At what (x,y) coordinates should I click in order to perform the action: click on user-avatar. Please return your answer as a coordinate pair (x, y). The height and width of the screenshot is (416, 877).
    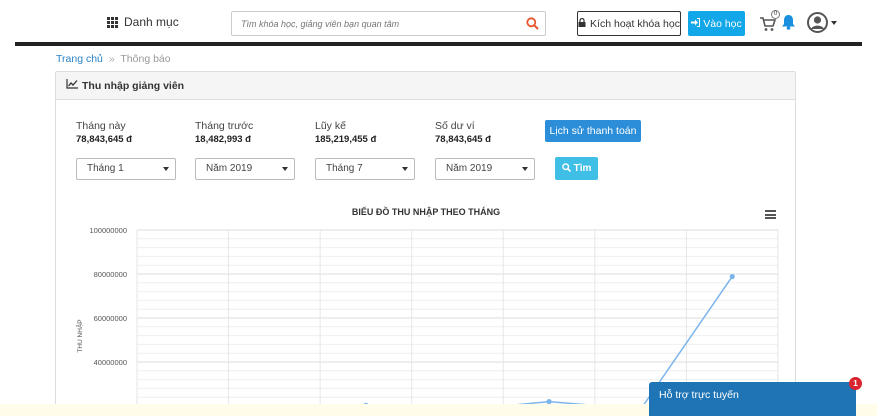
    Looking at the image, I should click on (817, 22).